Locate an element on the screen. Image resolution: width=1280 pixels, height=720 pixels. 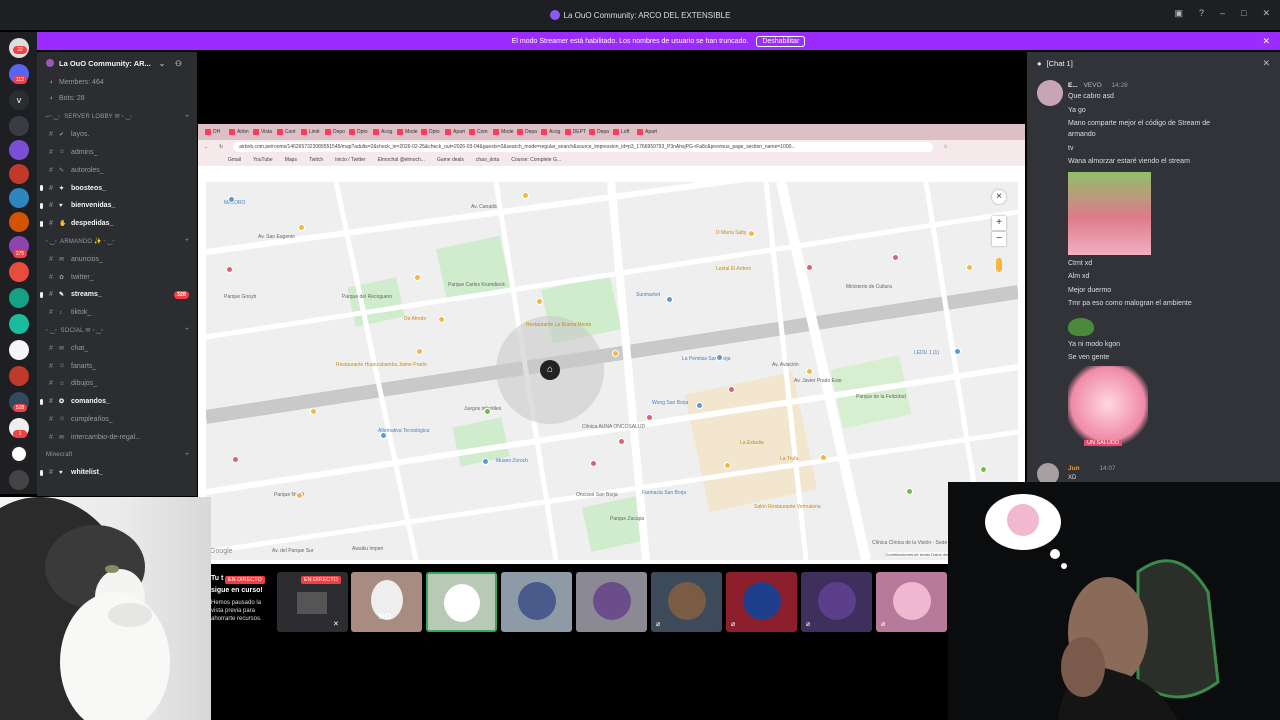
star-icon: ☆ is located at coordinates (945, 147).